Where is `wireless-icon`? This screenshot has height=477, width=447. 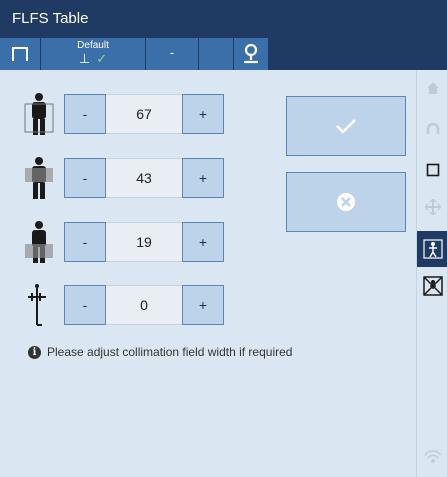 wireless-icon is located at coordinates (432, 456).